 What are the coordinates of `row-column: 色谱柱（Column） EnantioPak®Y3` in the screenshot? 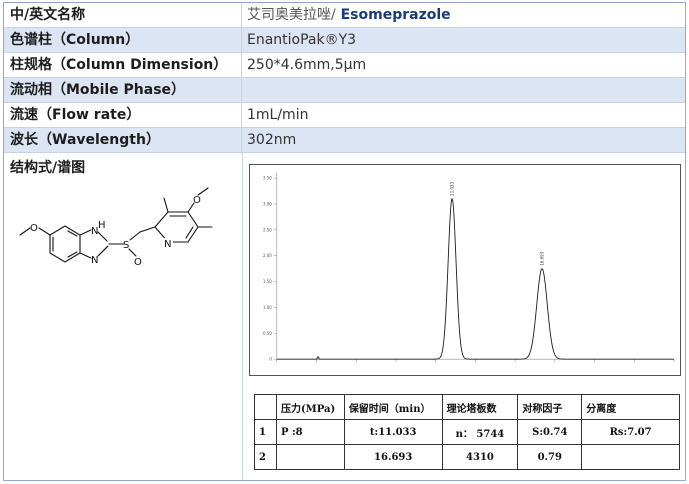 It's located at (344, 40).